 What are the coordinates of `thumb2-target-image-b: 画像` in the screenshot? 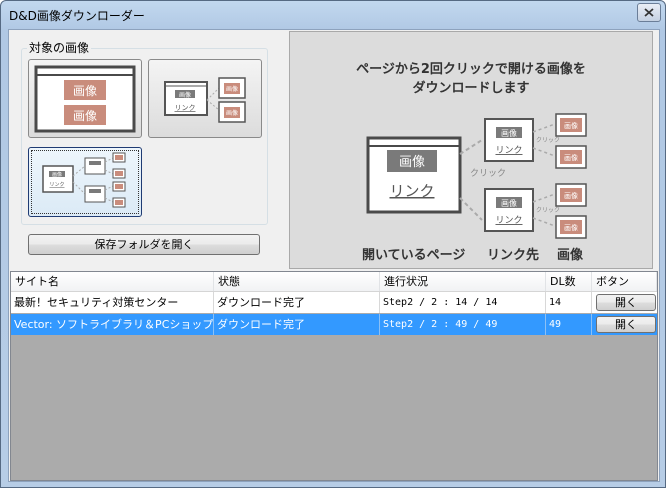 It's located at (232, 113).